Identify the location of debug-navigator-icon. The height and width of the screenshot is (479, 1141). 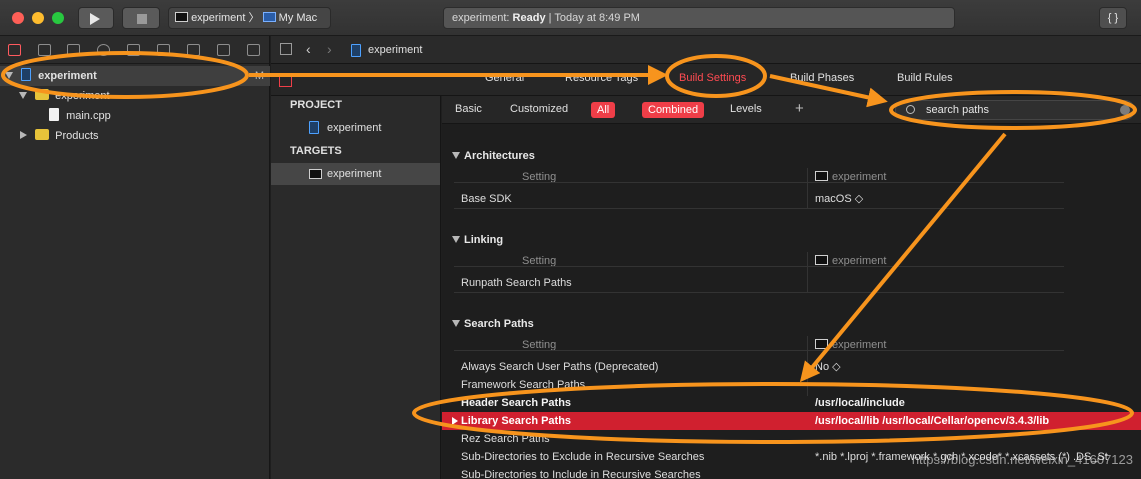
(193, 50).